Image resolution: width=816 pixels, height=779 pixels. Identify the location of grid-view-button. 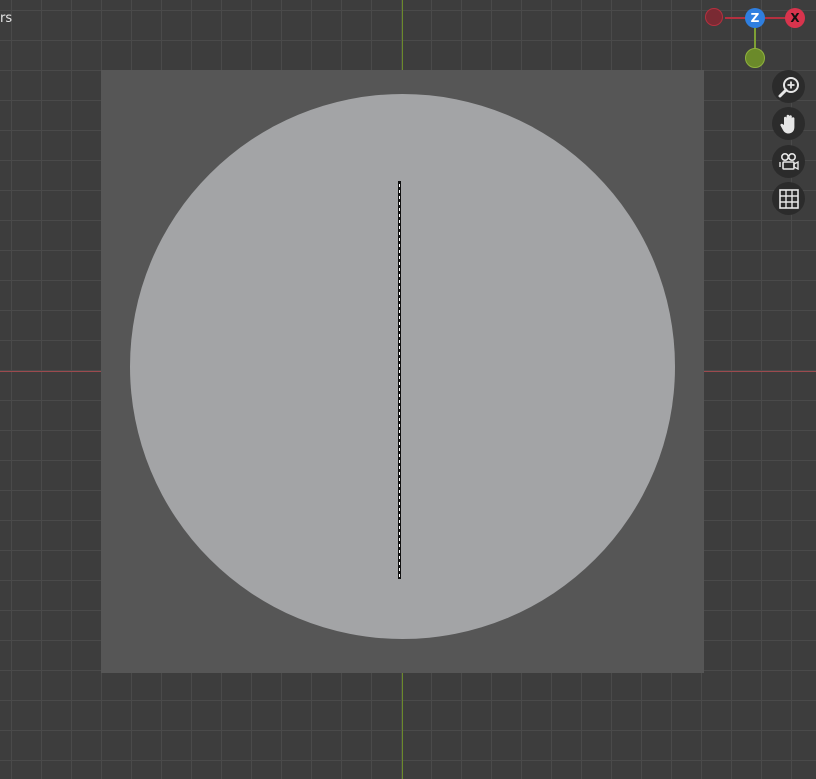
(788, 198).